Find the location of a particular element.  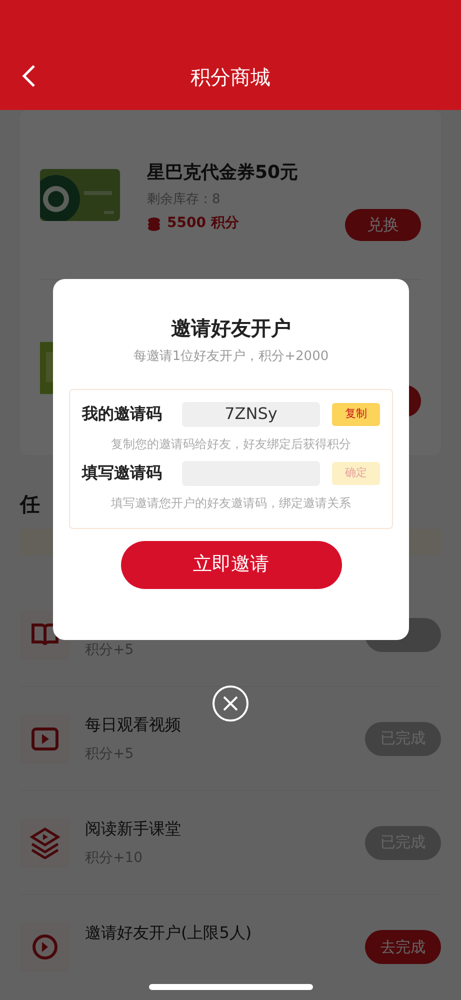

hint-text: 复制您的邀请码给好友，好友绑定后获得积分 is located at coordinates (231, 444).